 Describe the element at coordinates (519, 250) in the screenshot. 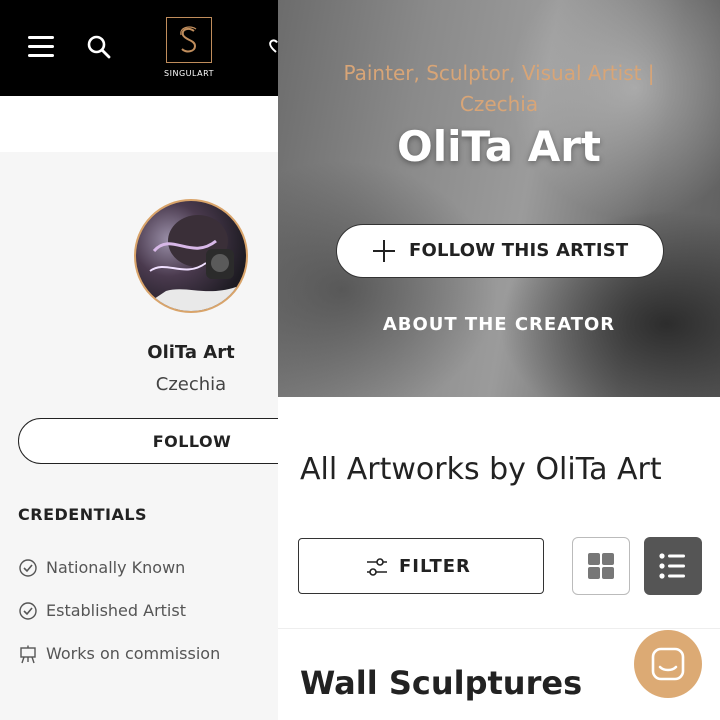

I see `follow-this-artist-label: FOLLOW THIS ARTIST` at that location.